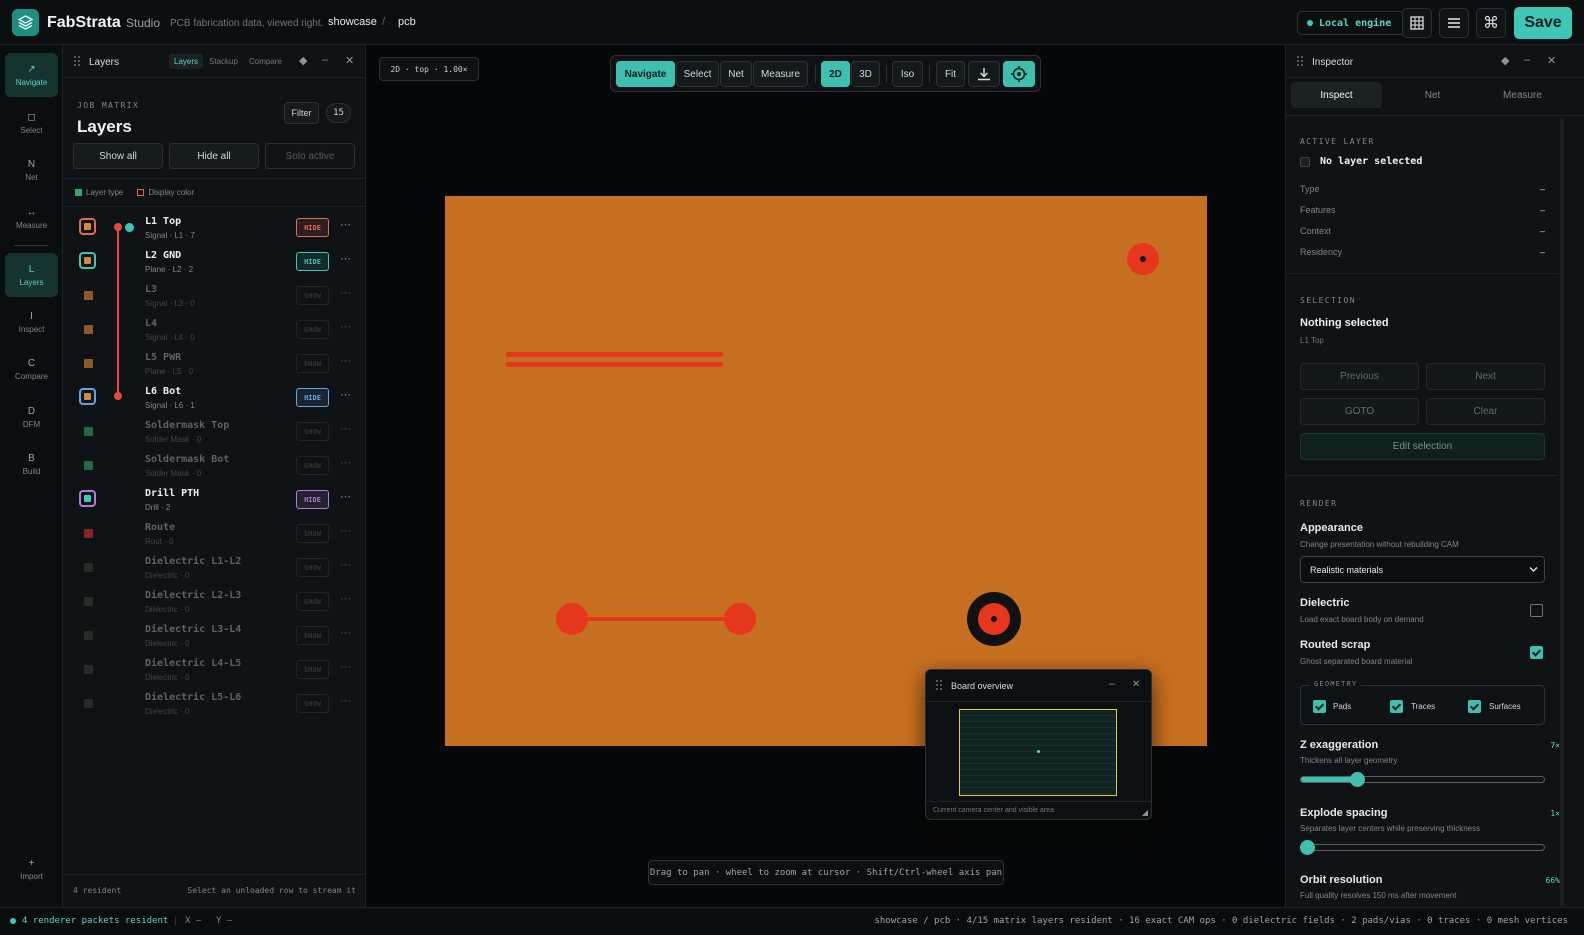 The width and height of the screenshot is (1584, 935). I want to click on export-button, so click(984, 74).